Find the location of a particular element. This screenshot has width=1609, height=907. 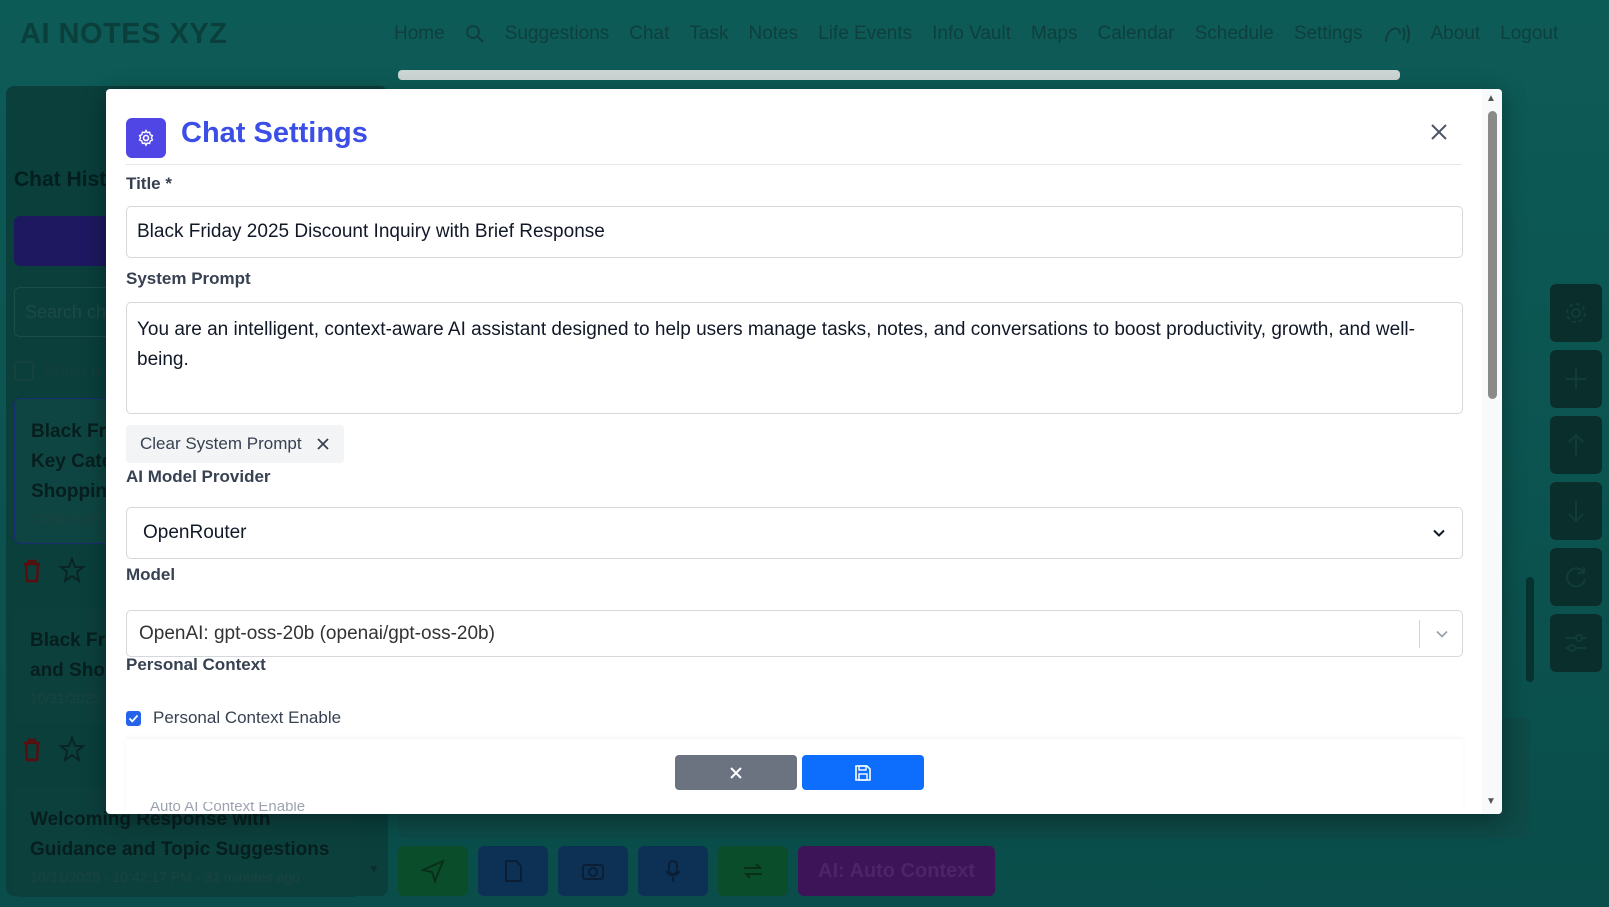

scroll-down-icon: ▼ is located at coordinates (1491, 801).